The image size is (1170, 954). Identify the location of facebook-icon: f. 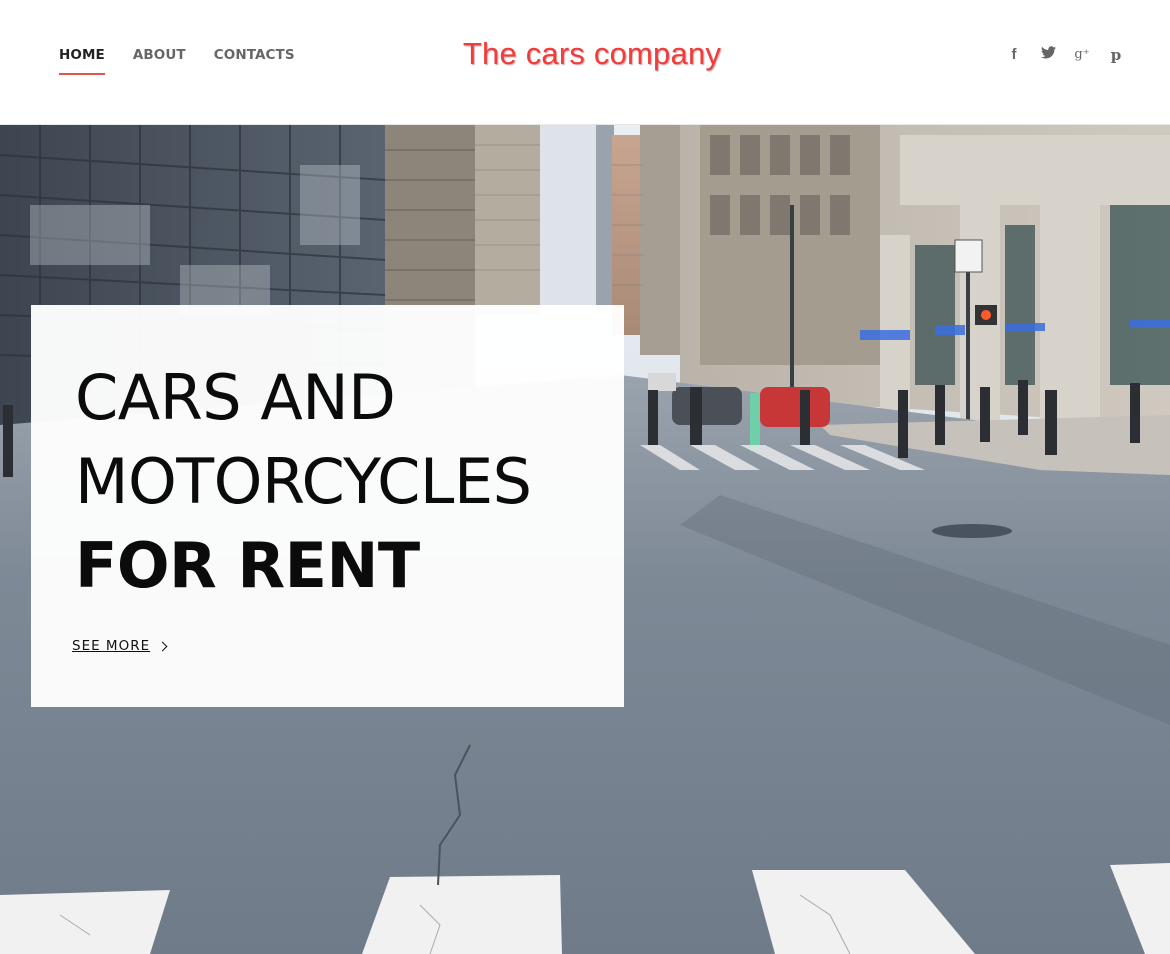
(1014, 55).